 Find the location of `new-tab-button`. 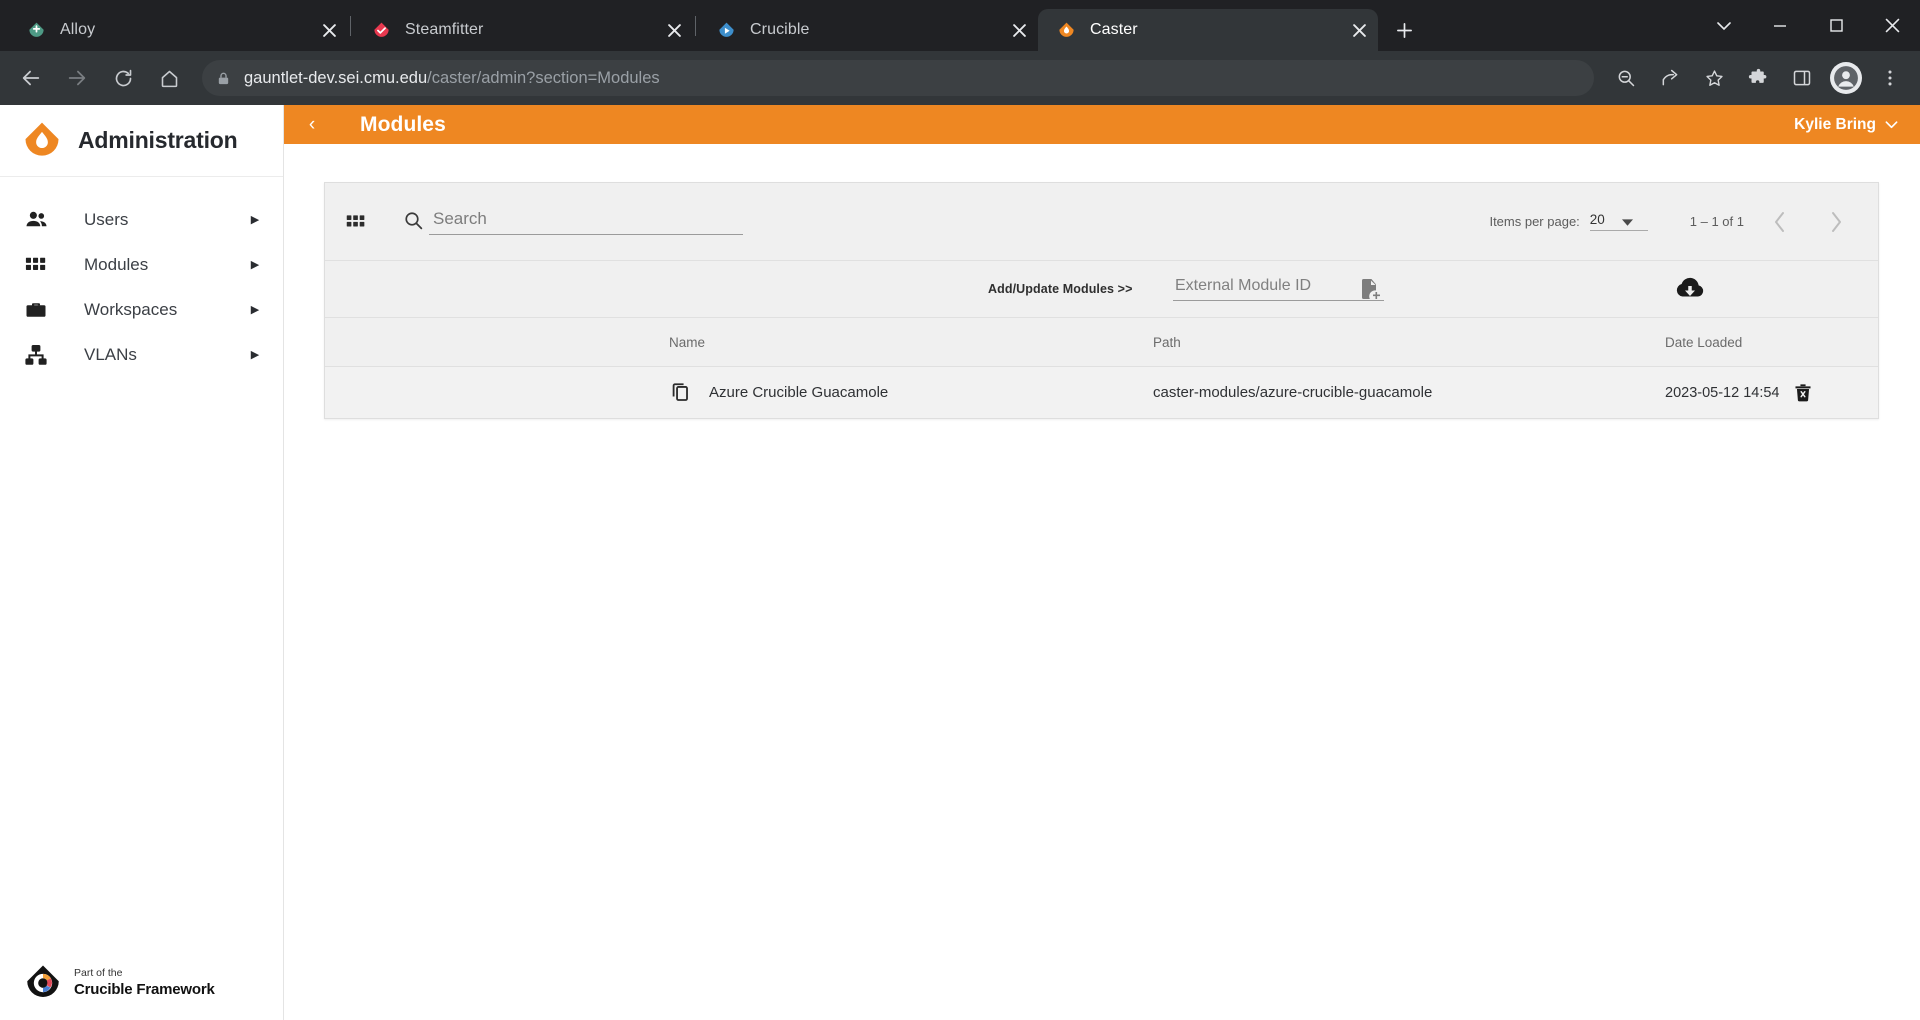

new-tab-button is located at coordinates (1404, 30).